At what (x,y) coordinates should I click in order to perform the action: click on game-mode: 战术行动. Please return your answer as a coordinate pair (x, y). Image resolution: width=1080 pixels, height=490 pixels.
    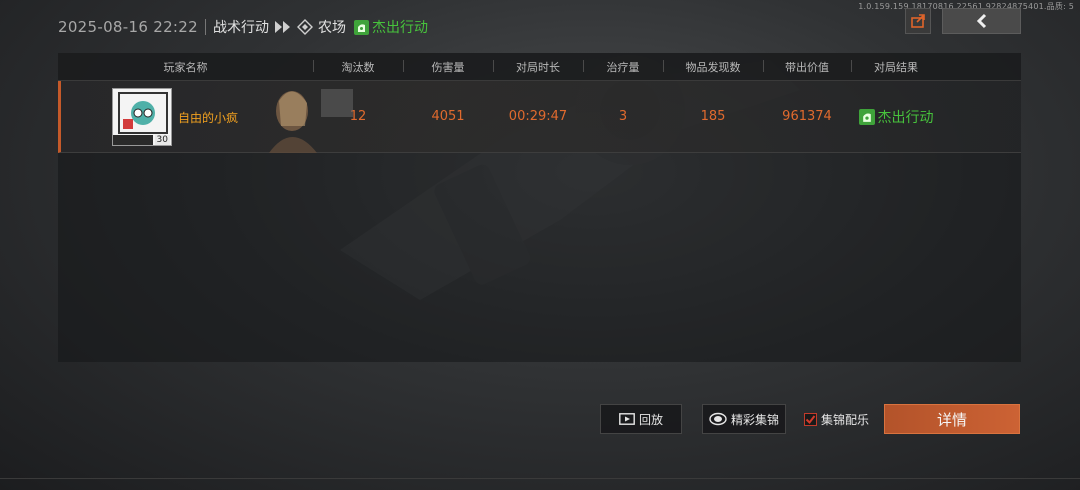
    Looking at the image, I should click on (240, 28).